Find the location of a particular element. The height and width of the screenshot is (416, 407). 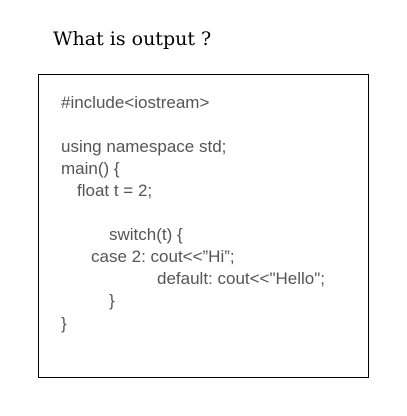

question-title: What is output ? is located at coordinates (132, 39).